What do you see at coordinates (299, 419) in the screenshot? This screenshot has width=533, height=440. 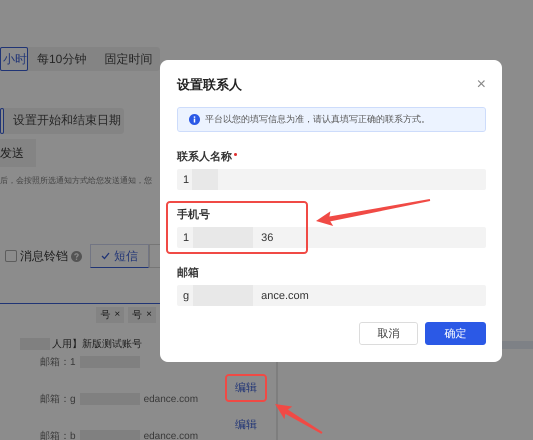 I see `arrow-drawing` at bounding box center [299, 419].